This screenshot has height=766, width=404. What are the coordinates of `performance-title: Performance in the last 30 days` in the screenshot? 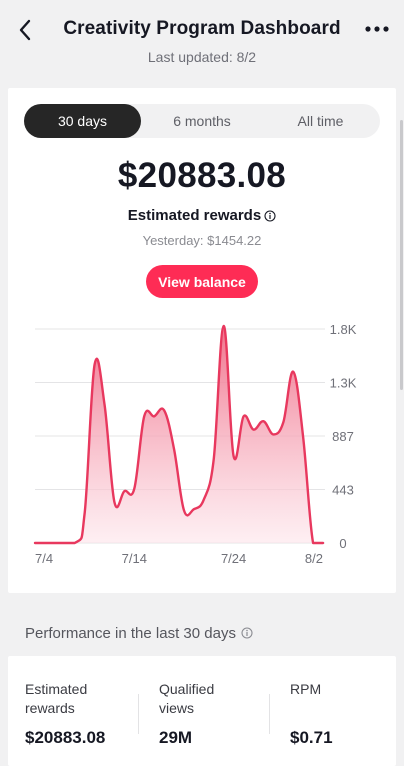 It's located at (130, 633).